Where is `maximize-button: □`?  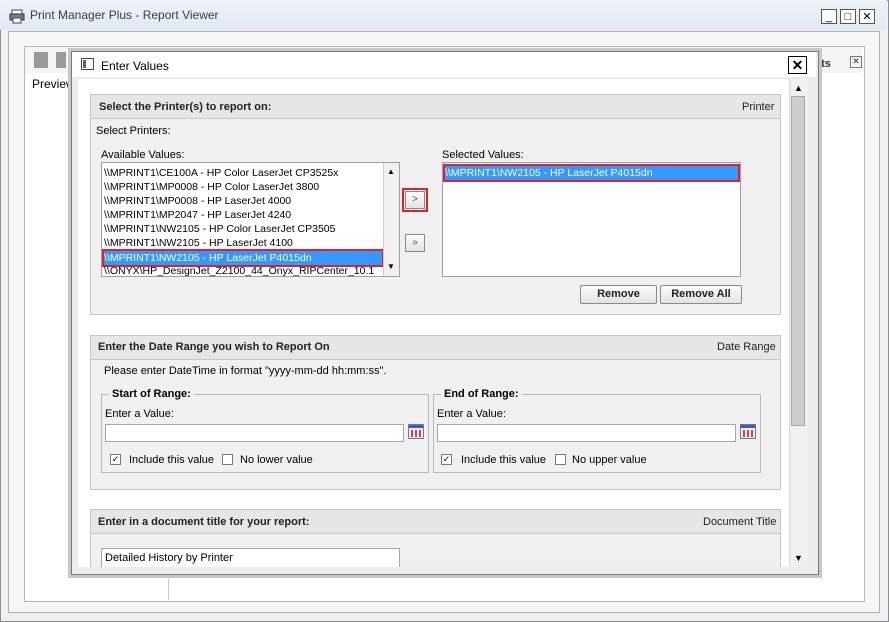 maximize-button: □ is located at coordinates (848, 16).